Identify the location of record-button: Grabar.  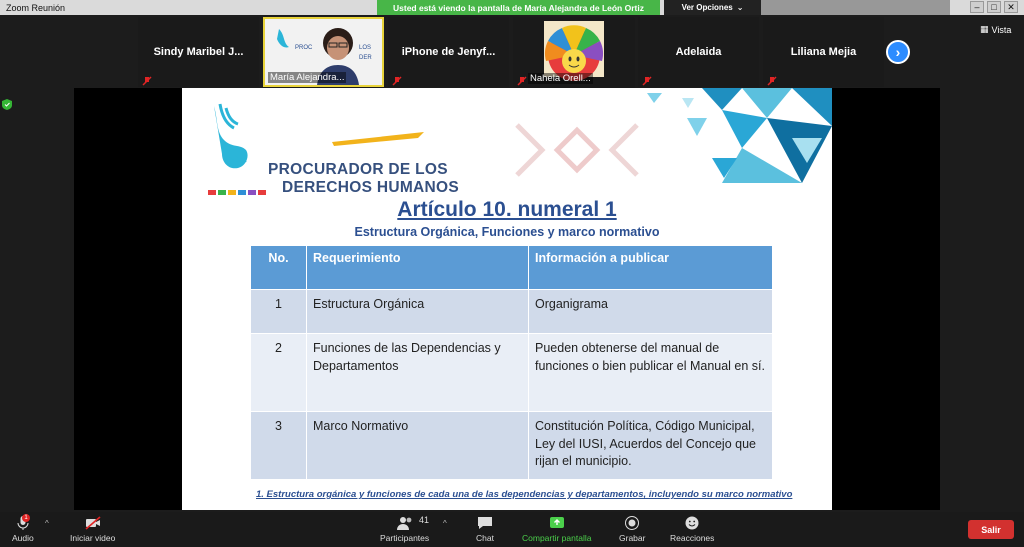
(632, 529).